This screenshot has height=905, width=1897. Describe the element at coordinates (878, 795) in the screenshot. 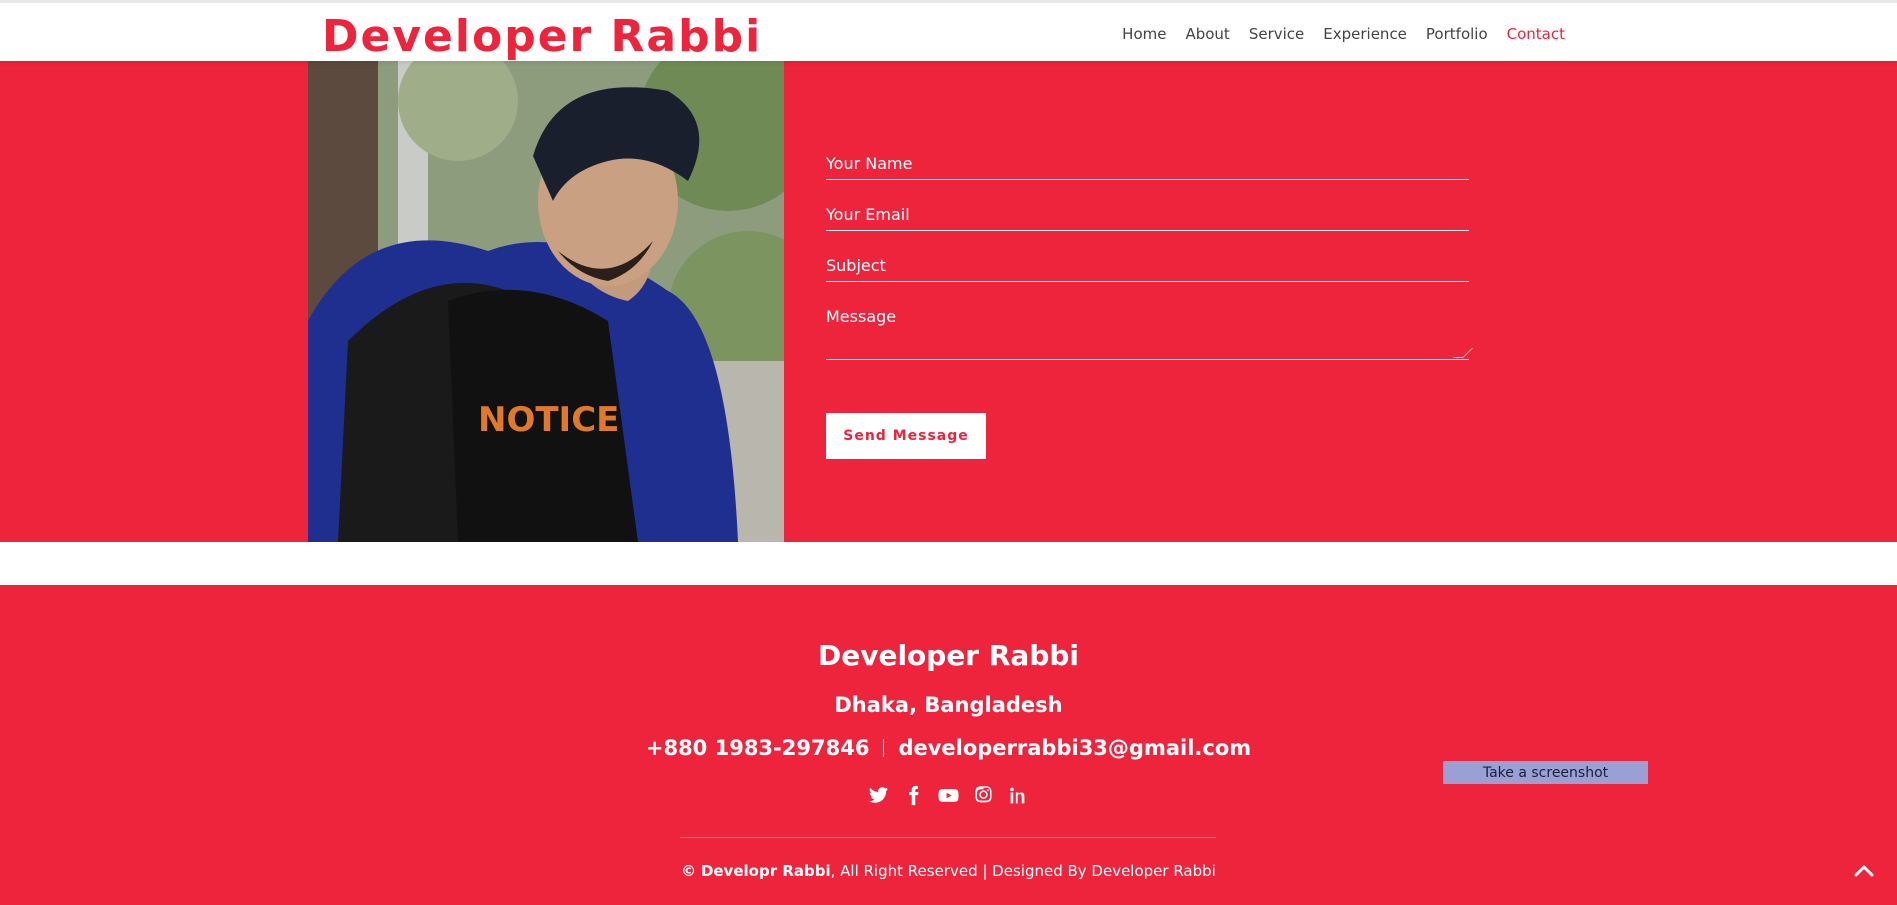

I see `twitter-icon` at that location.